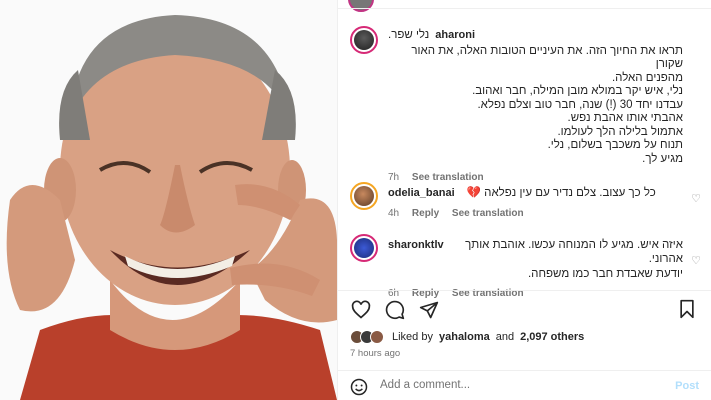 Image resolution: width=711 pixels, height=400 pixels. Describe the element at coordinates (580, 104) in the screenshot. I see `comment-line: עבדנו יחד 30 (!) שנה, חבר טוב וצלם נפלא.` at that location.